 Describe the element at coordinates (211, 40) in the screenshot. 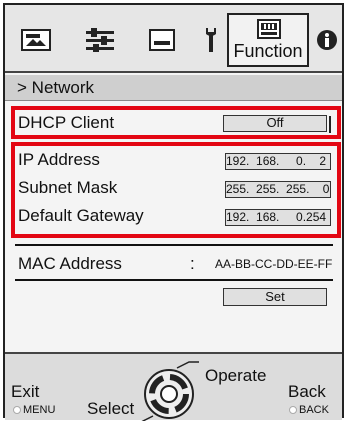

I see `wrench-icon` at that location.